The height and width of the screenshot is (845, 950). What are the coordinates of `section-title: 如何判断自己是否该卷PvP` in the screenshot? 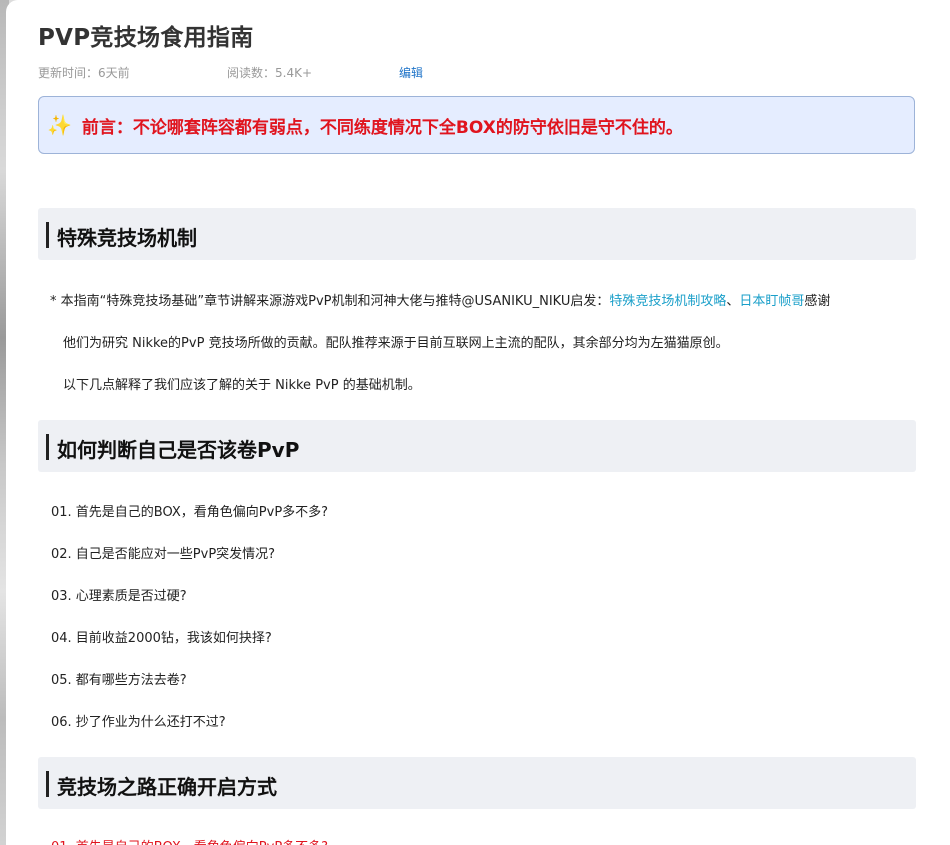 It's located at (178, 450).